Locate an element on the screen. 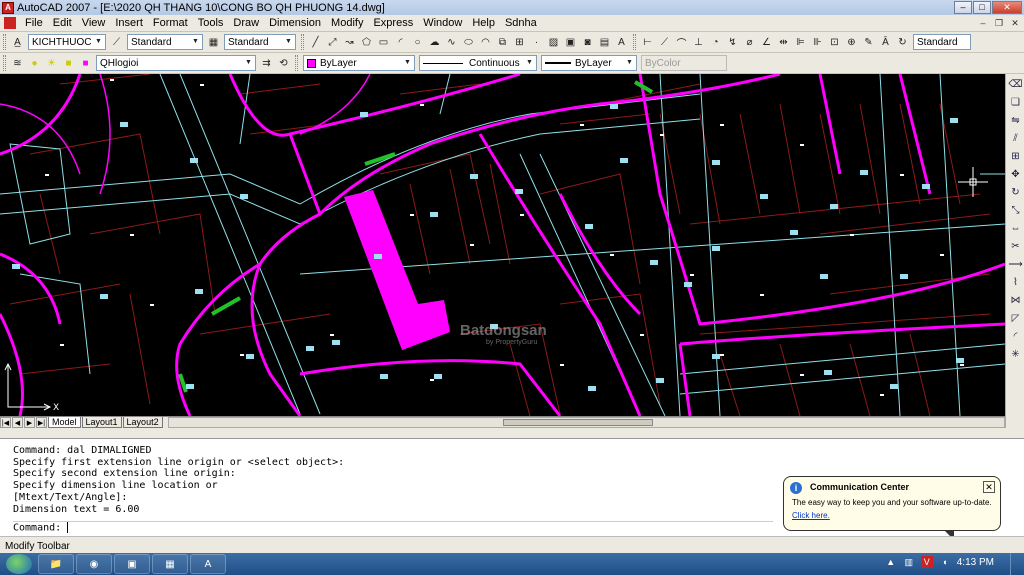  layer-select: QHlogioi ▼ is located at coordinates (176, 63).